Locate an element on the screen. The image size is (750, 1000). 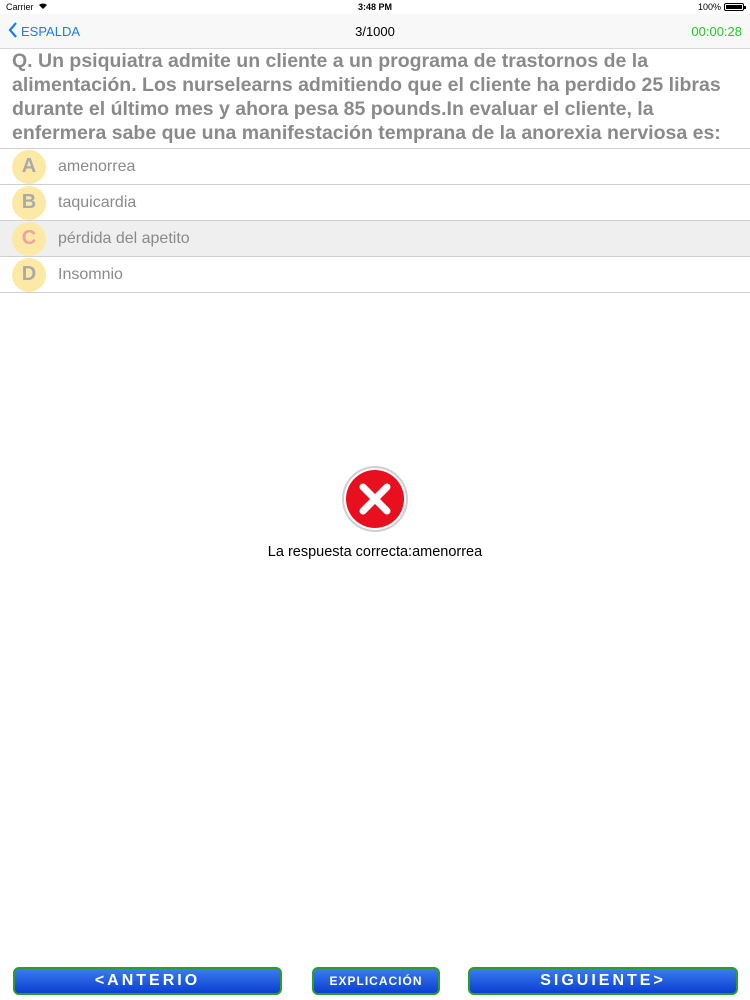
option-c: C pérdida del apetito is located at coordinates (375, 239).